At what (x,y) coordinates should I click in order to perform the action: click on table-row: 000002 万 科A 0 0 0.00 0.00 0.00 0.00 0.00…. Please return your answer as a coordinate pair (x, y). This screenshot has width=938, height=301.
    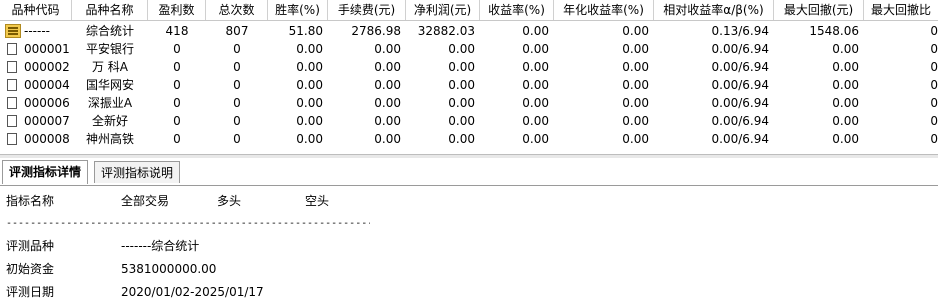
    Looking at the image, I should click on (469, 67).